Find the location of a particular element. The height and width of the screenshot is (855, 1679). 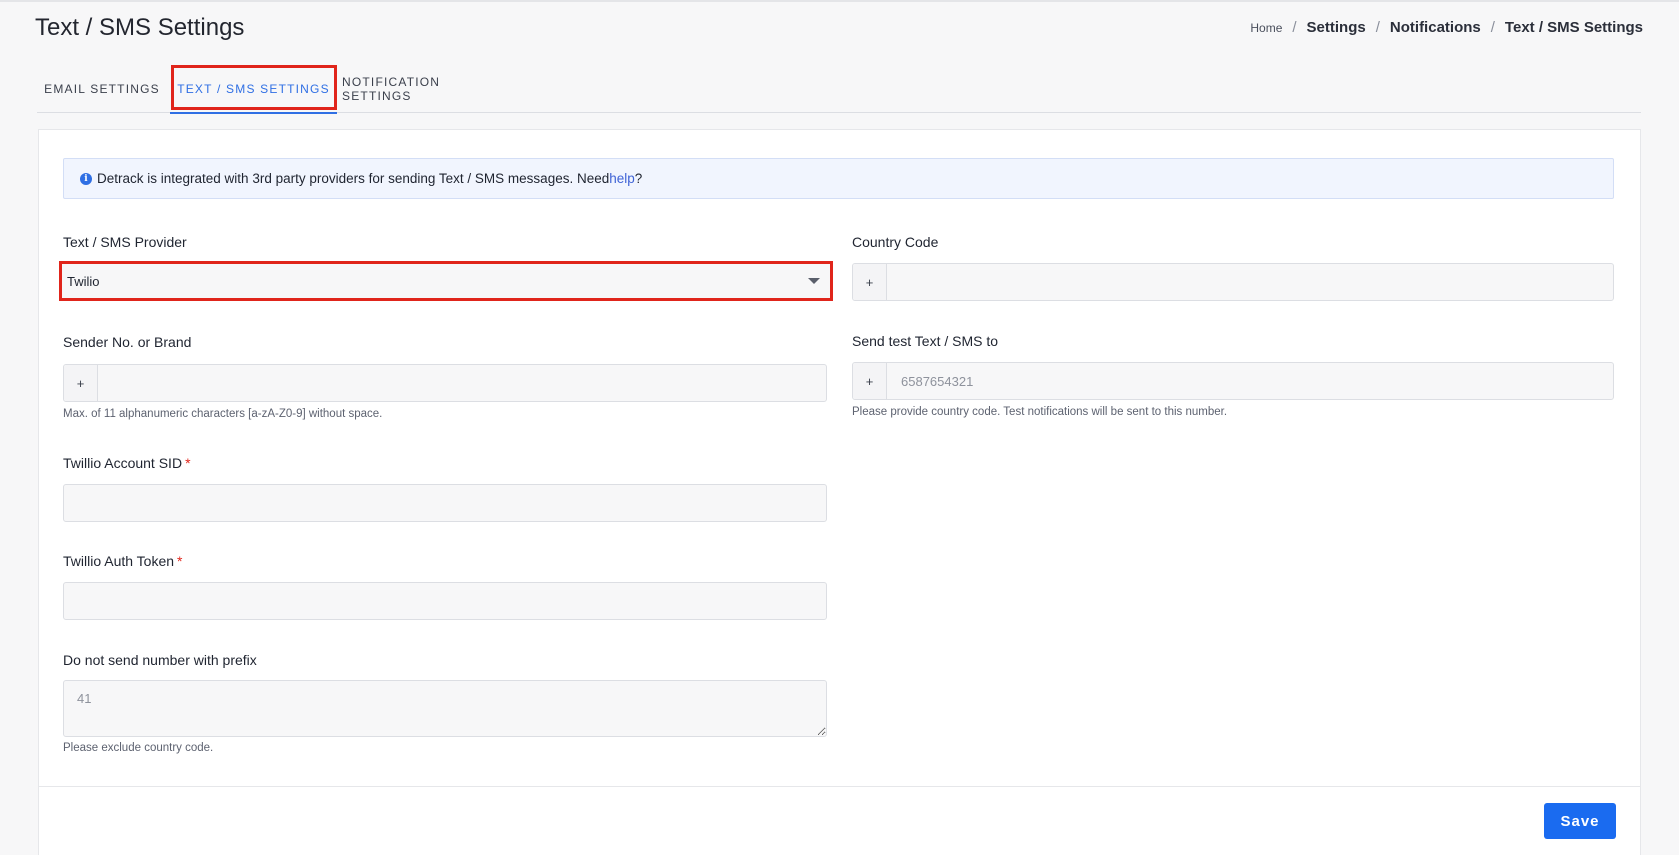

provider-label: Text / SMS Provider is located at coordinates (125, 242).